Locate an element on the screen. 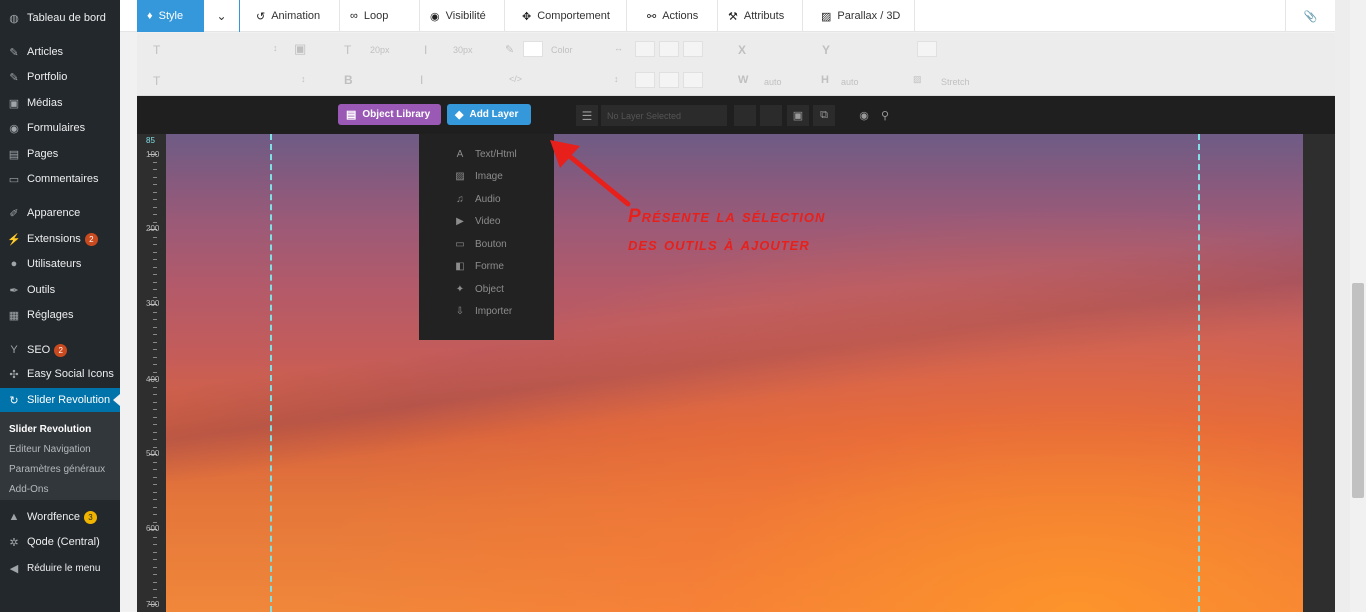 The width and height of the screenshot is (1366, 612). collapse-icon: ◀ is located at coordinates (14, 568).